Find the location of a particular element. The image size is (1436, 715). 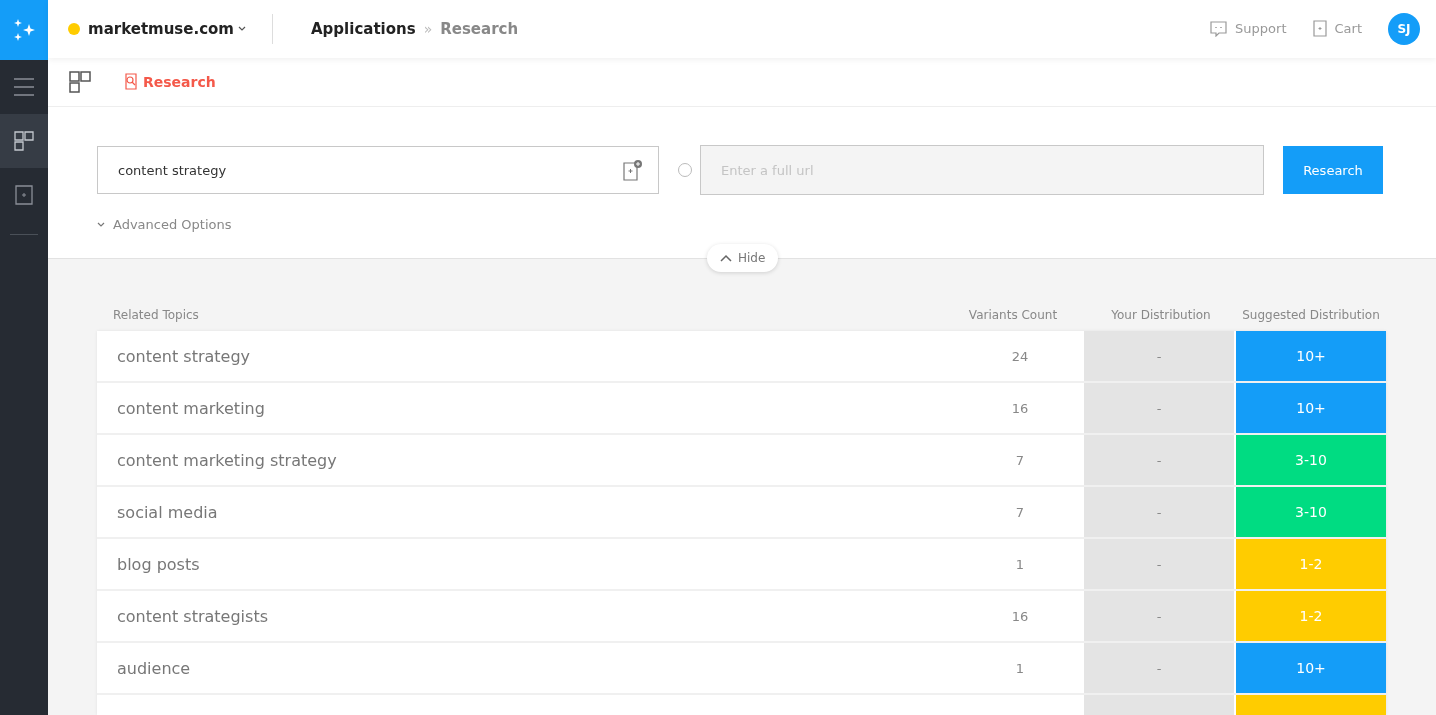

count-cell-text: 24 is located at coordinates (1020, 356).